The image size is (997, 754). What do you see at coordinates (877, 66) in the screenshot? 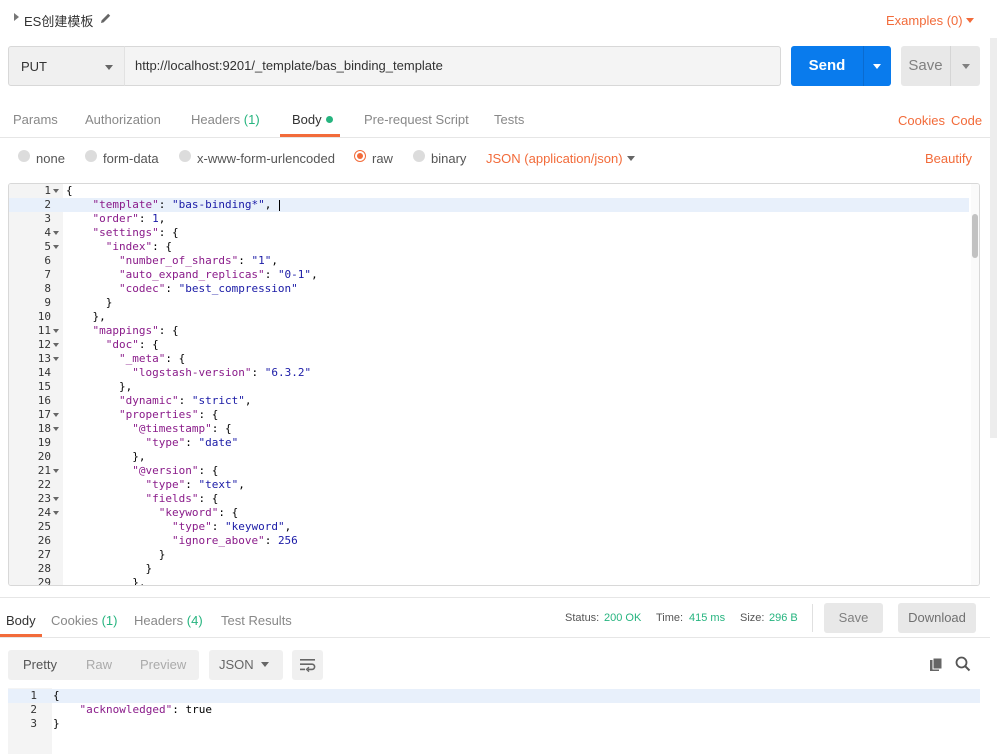
I see `send-dropdown-button` at bounding box center [877, 66].